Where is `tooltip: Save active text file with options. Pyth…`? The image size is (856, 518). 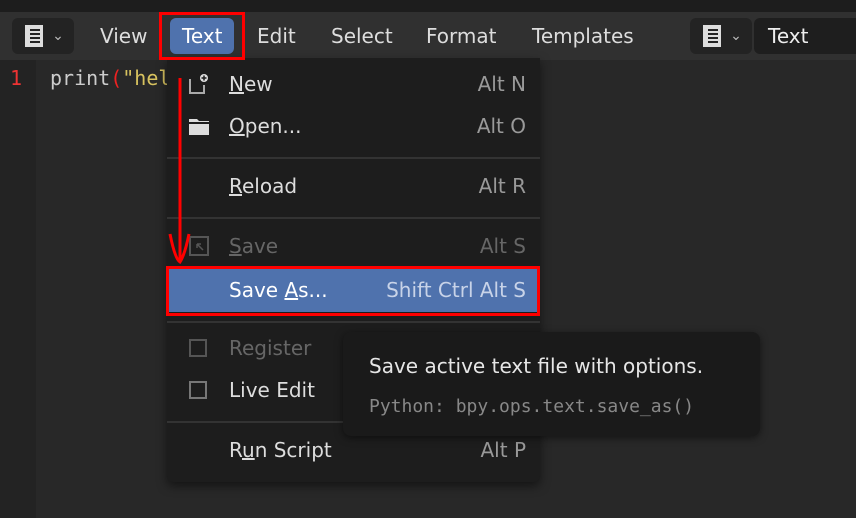 tooltip: Save active text file with options. Pyth… is located at coordinates (551, 384).